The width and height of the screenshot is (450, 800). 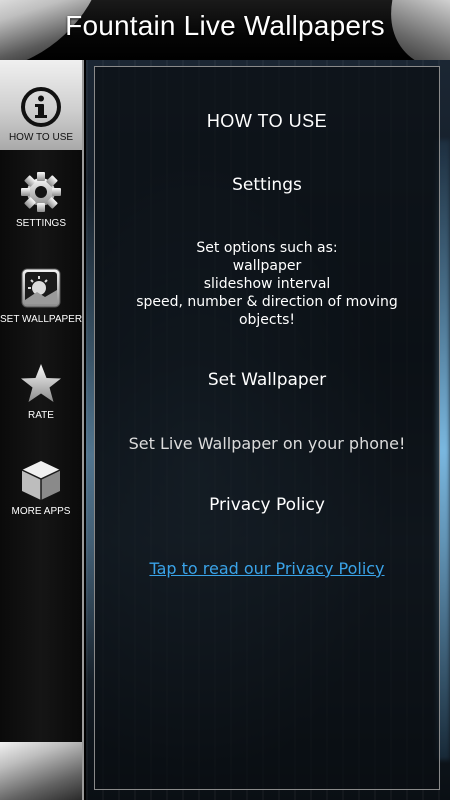 I want to click on sidebar-item-label: MORE APPS, so click(x=41, y=511).